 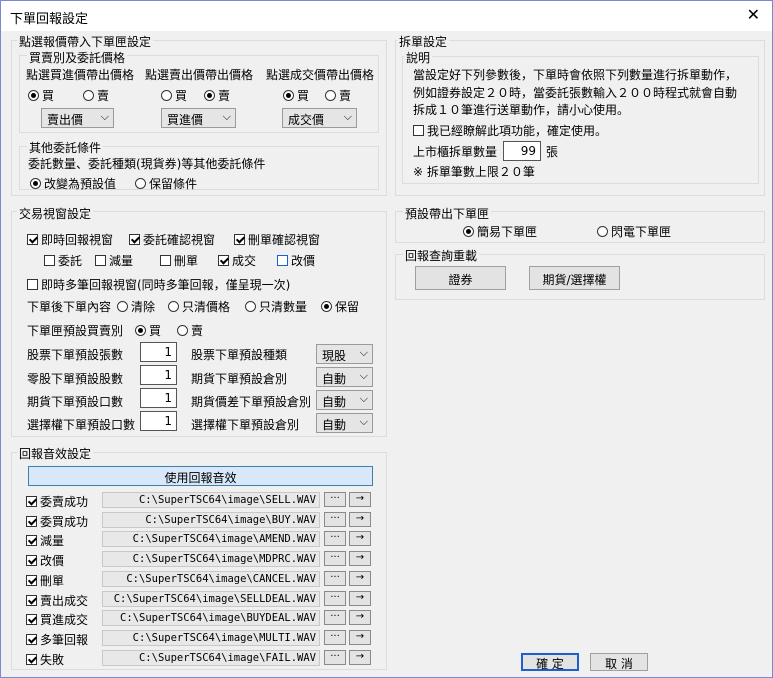 I want to click on sound-item-checkbox: 多筆回報, so click(x=57, y=639).